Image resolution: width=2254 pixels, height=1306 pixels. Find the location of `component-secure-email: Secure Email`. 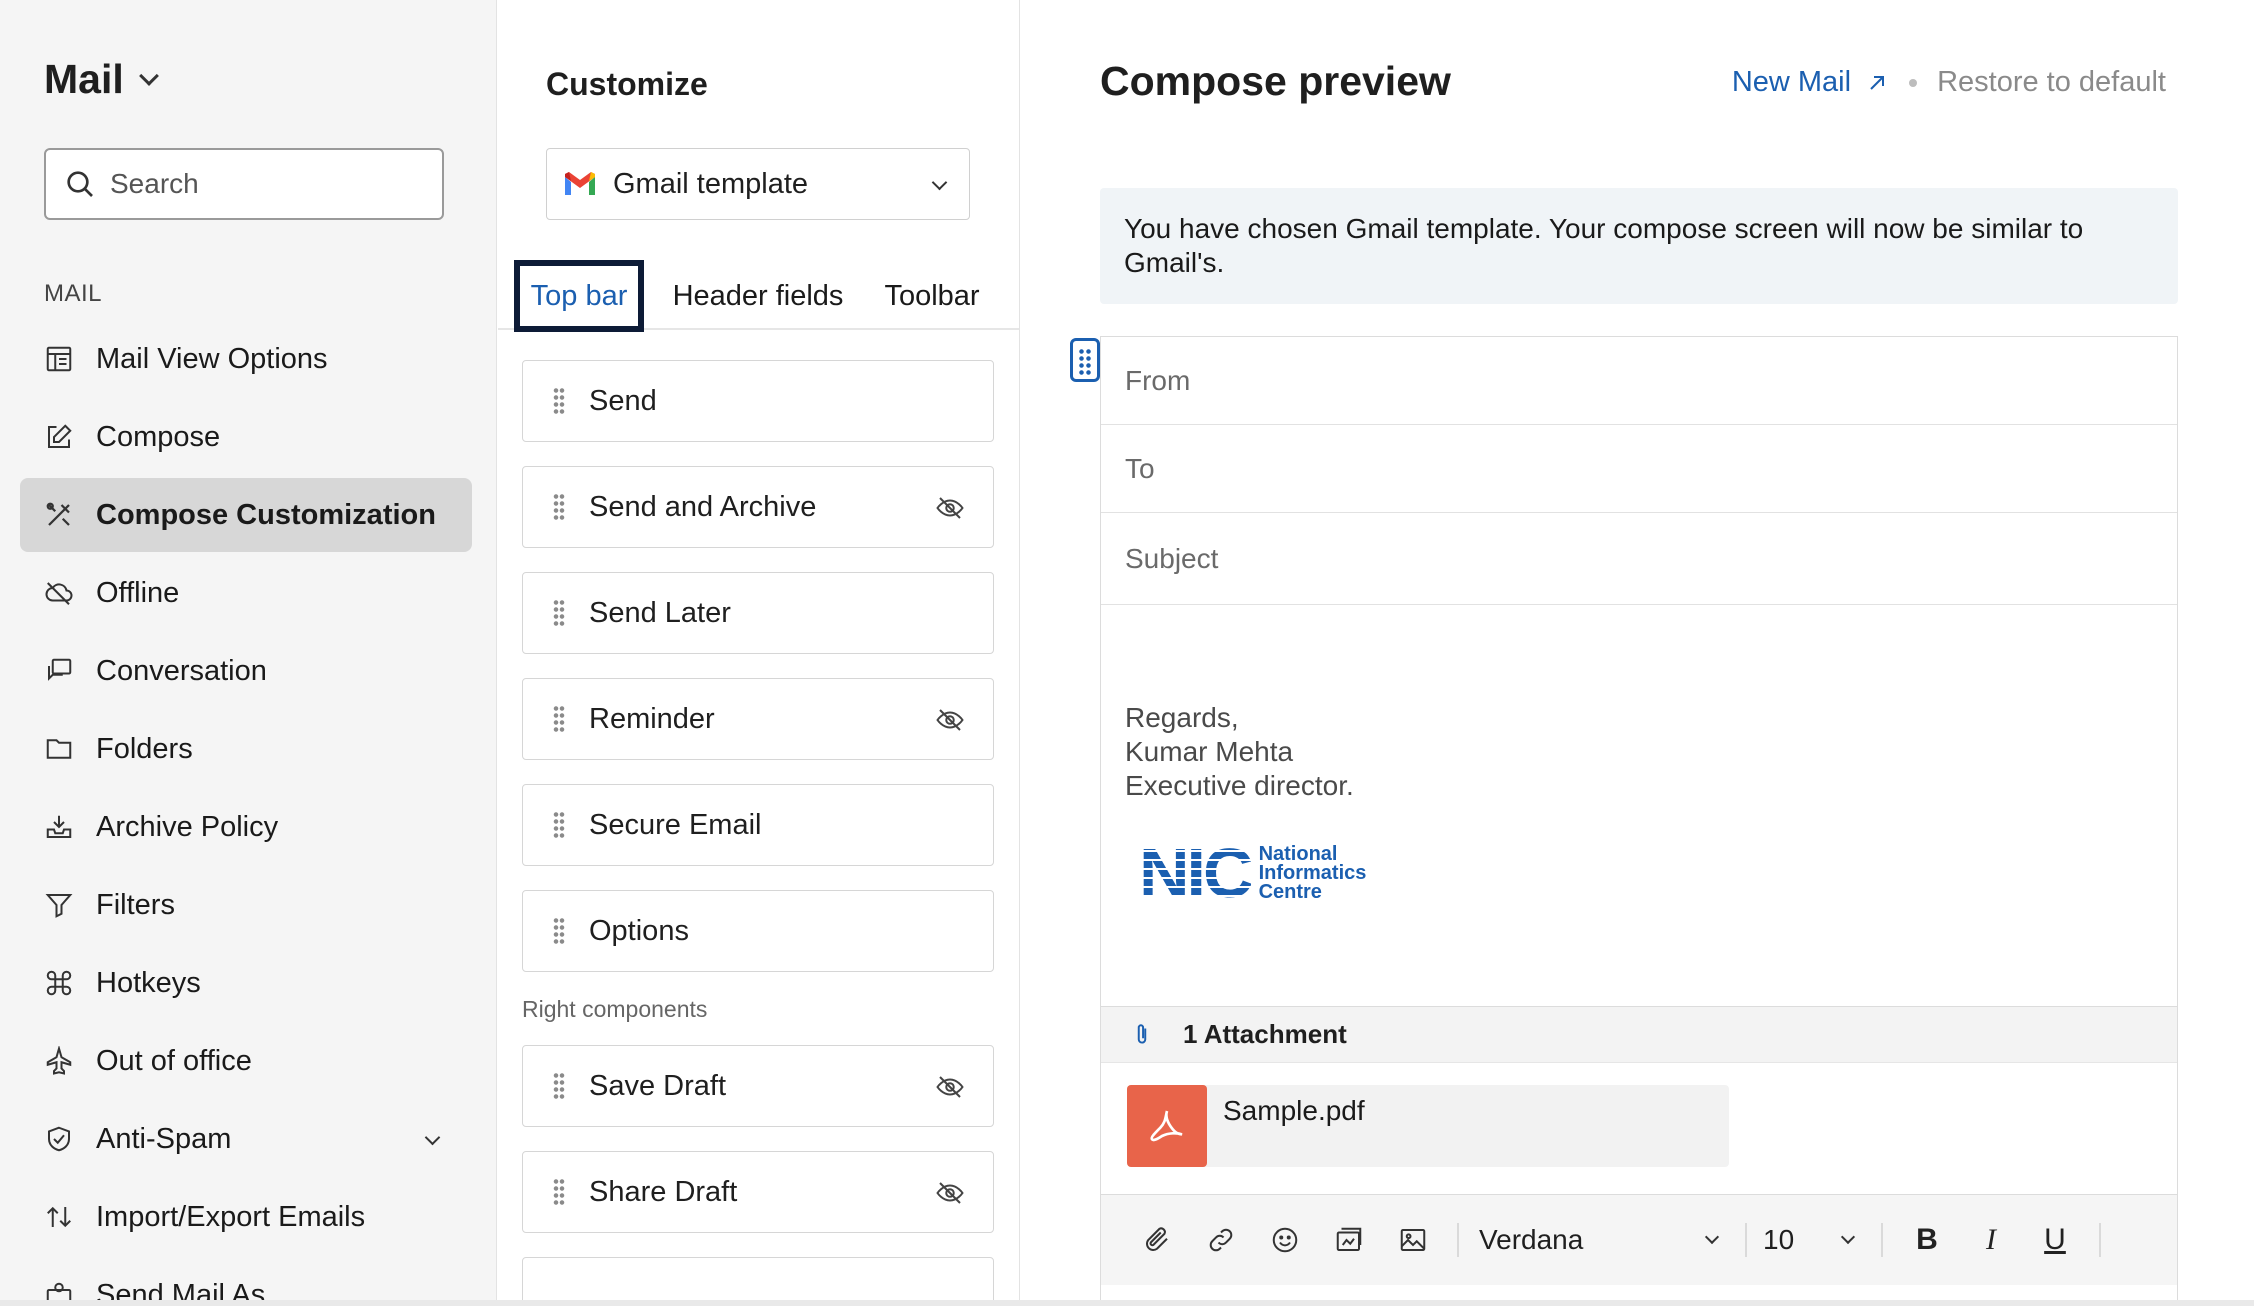

component-secure-email: Secure Email is located at coordinates (758, 825).